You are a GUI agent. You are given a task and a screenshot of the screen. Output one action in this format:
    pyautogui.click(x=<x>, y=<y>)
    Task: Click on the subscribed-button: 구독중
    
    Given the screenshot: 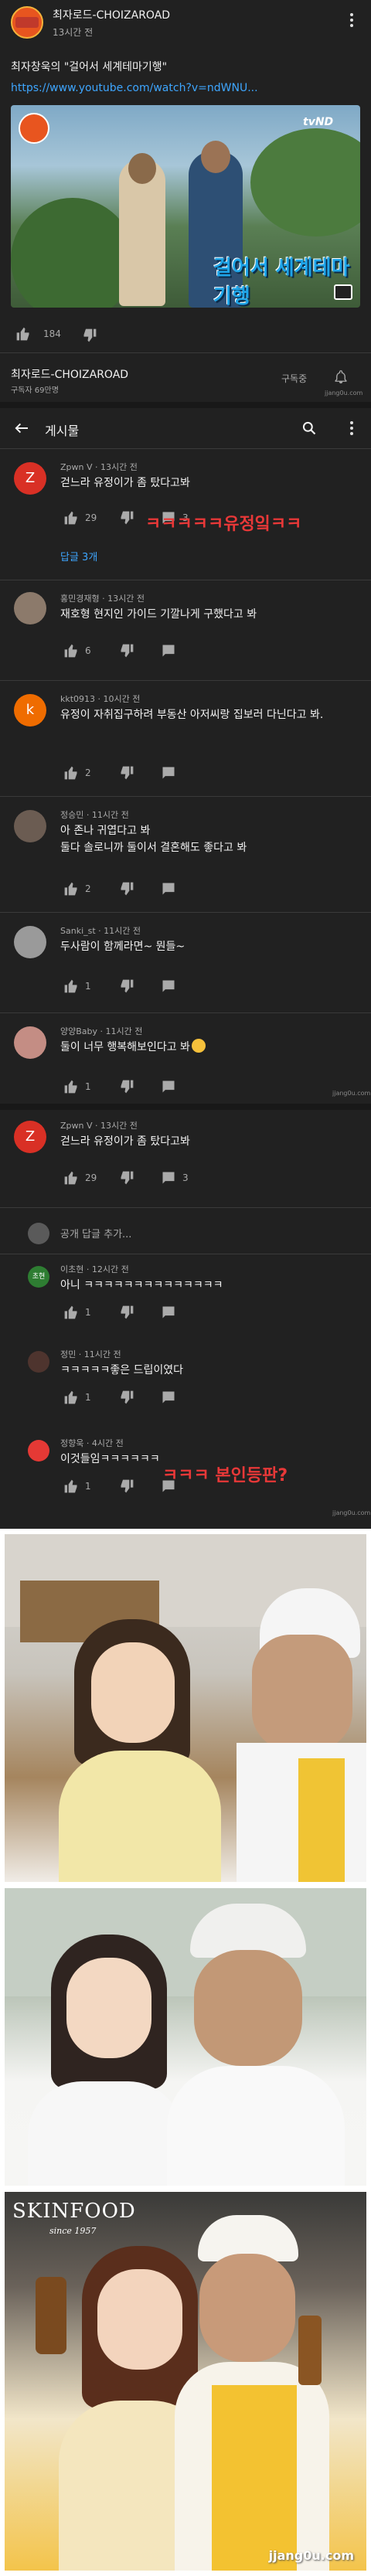 What is the action you would take?
    pyautogui.click(x=294, y=378)
    